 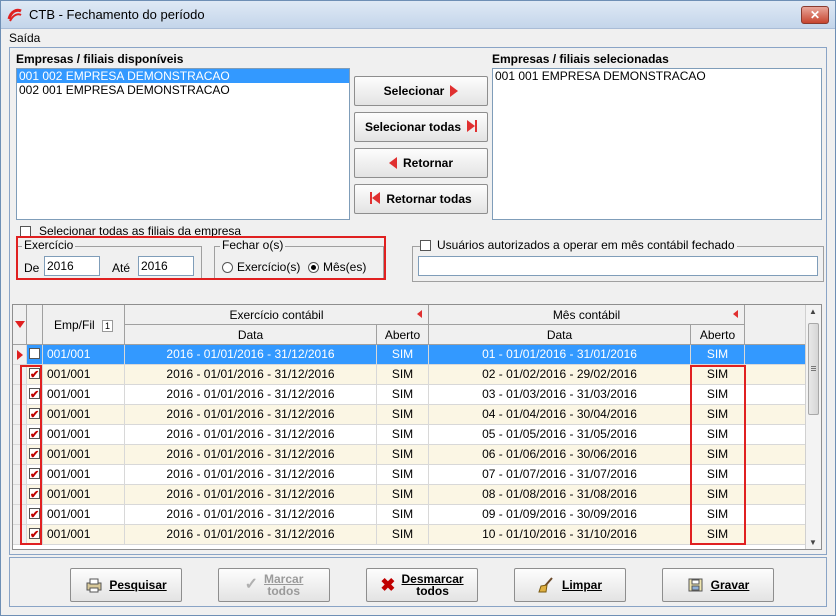 What do you see at coordinates (100, 59) in the screenshot?
I see `available-list-label: Empresas / filiais disponíveis` at bounding box center [100, 59].